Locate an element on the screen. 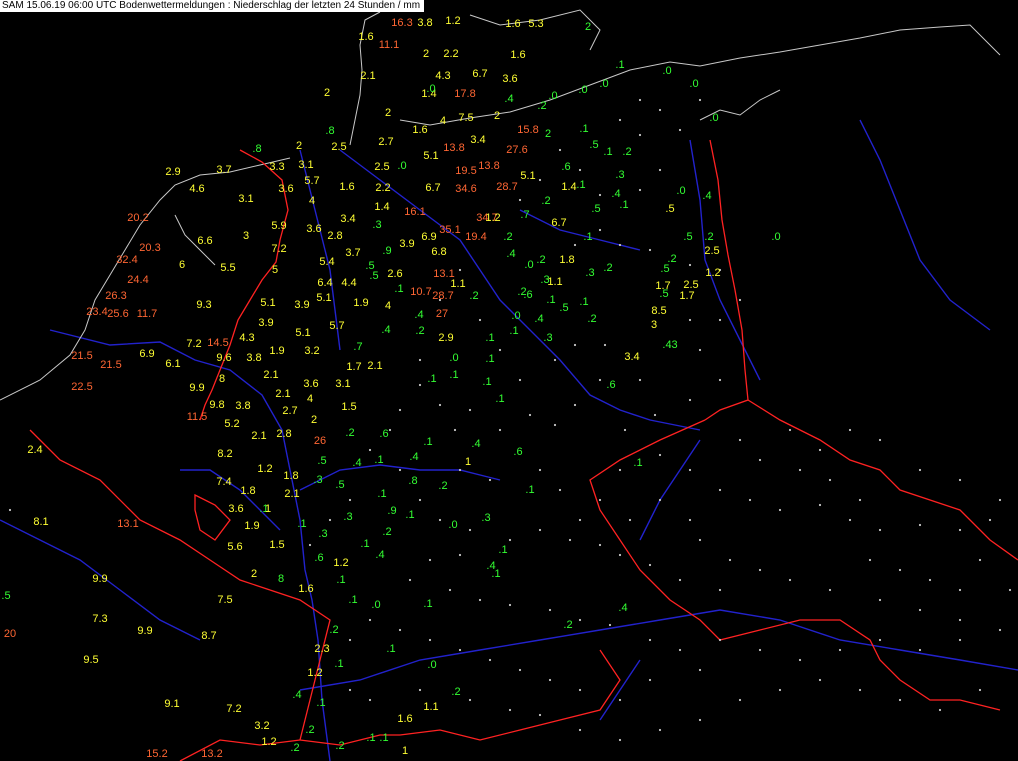 The image size is (1018, 761). station-label-s186: 2 is located at coordinates (314, 420).